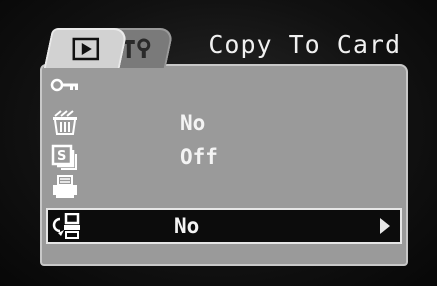 This screenshot has width=437, height=286. Describe the element at coordinates (385, 226) in the screenshot. I see `right-arrow-icon` at that location.